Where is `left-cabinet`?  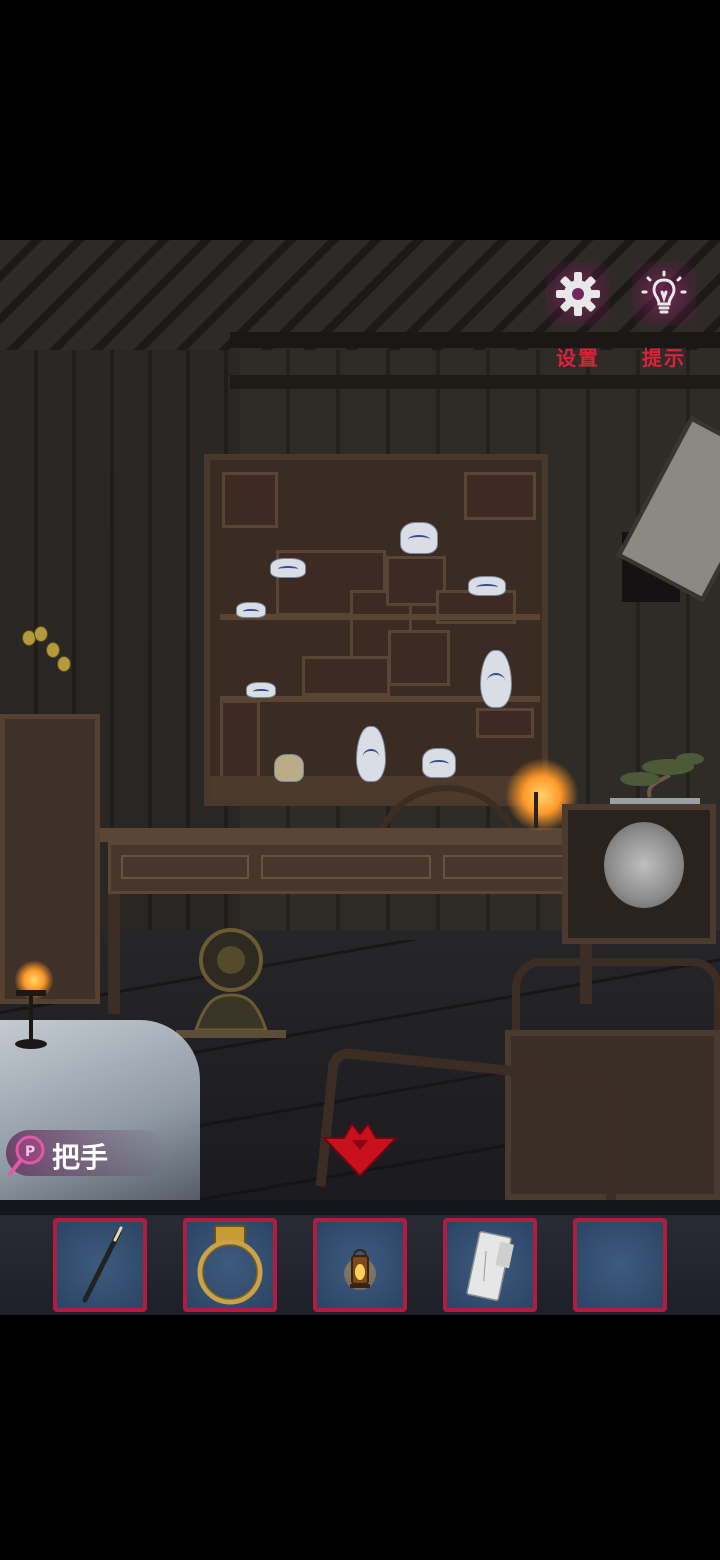
left-cabinet is located at coordinates (50, 859).